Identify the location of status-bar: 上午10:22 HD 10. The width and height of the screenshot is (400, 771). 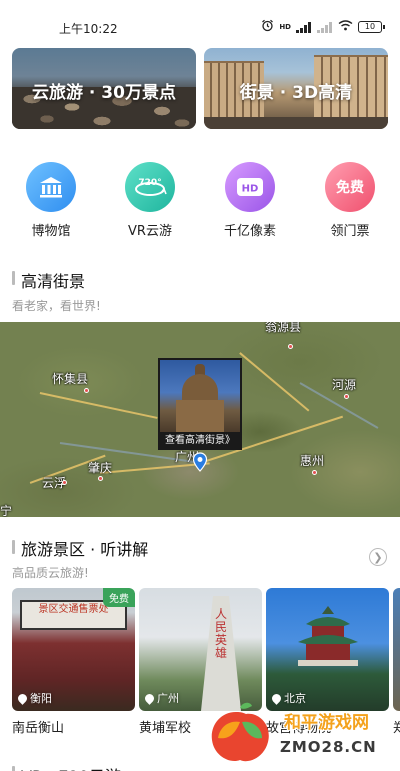
(200, 20).